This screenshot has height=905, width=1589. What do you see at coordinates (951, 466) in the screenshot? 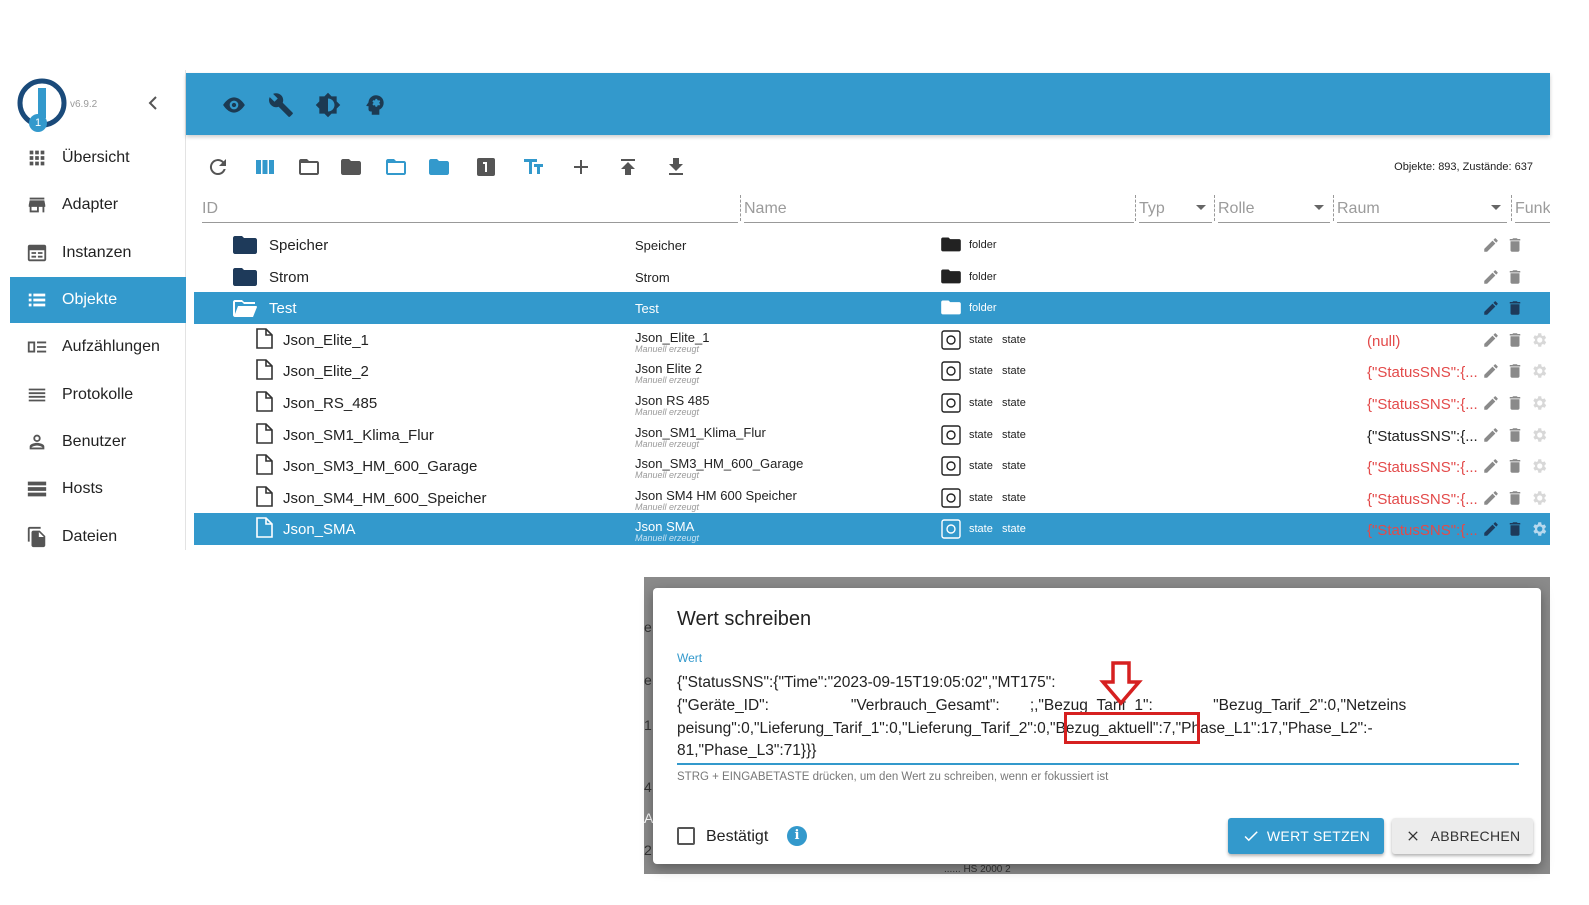
I see `type-state-icon` at bounding box center [951, 466].